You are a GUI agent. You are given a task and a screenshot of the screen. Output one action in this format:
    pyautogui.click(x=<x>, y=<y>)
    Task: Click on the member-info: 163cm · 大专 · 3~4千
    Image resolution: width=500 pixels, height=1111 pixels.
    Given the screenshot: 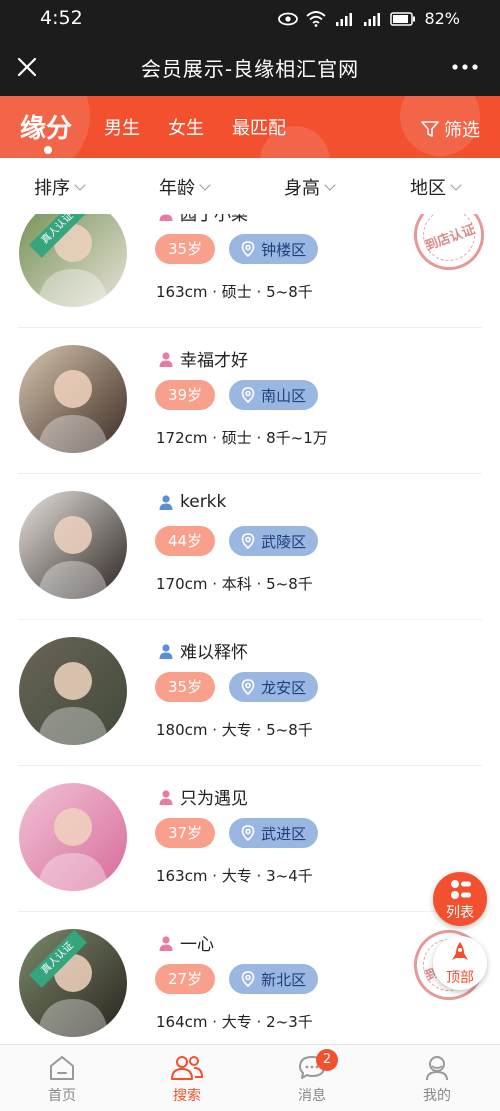 What is the action you would take?
    pyautogui.click(x=234, y=876)
    